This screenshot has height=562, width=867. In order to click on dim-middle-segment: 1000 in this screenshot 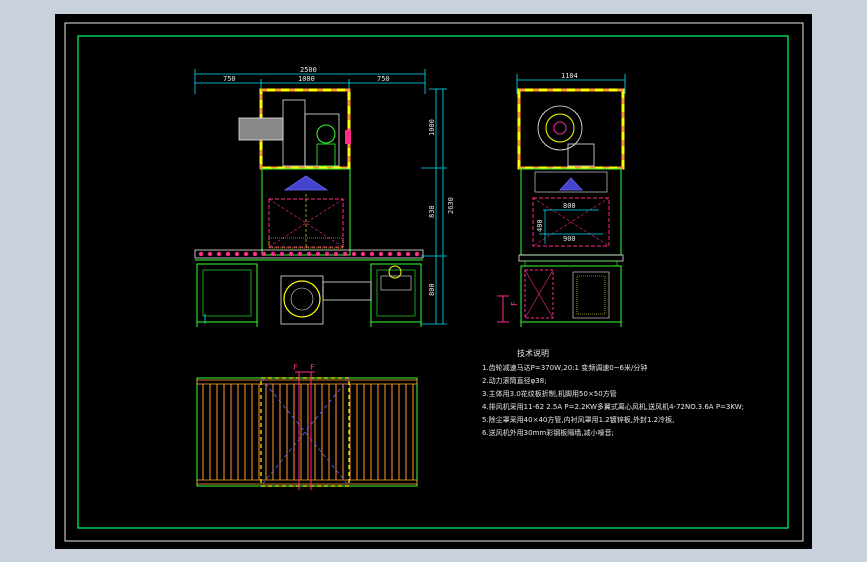, I will do `click(306, 79)`.